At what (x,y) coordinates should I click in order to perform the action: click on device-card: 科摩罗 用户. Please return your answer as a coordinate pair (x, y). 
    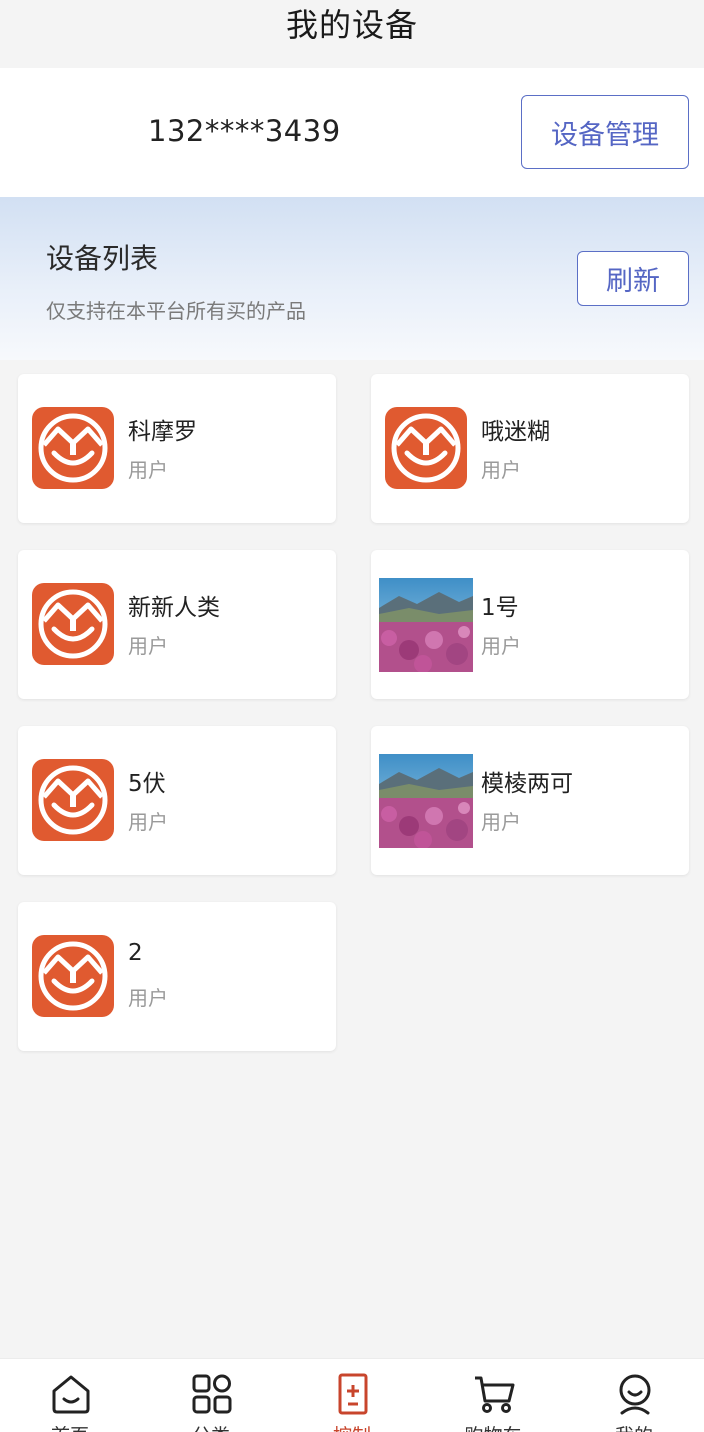
    Looking at the image, I should click on (177, 448).